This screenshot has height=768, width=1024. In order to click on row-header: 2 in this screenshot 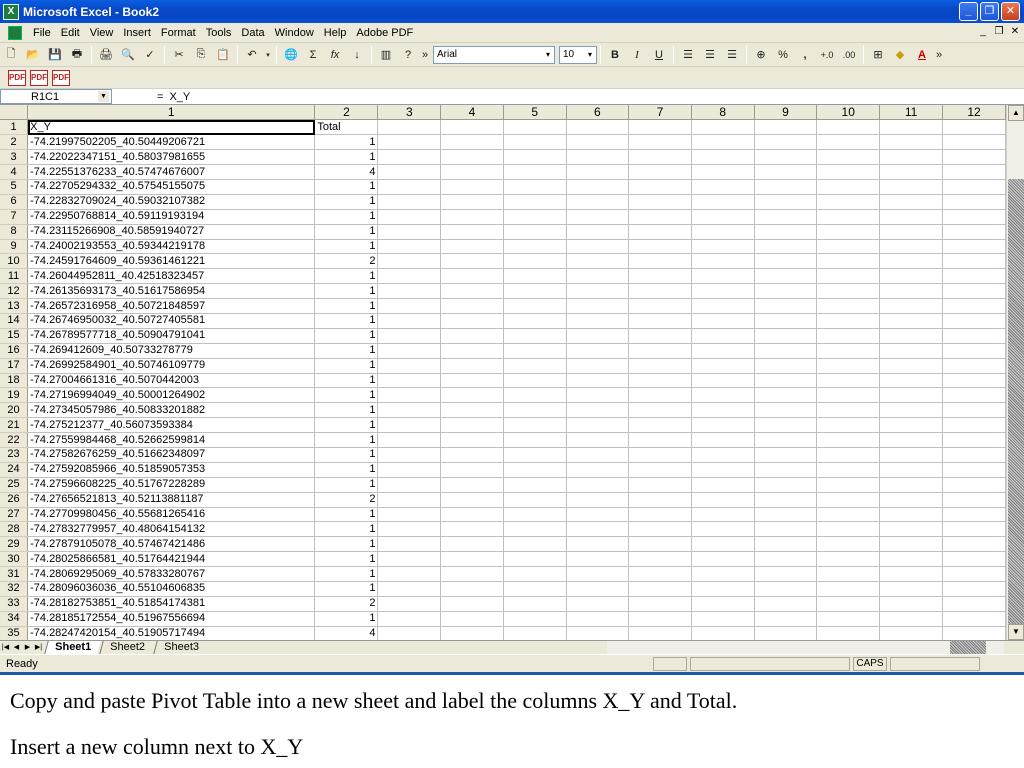, I will do `click(14, 142)`.